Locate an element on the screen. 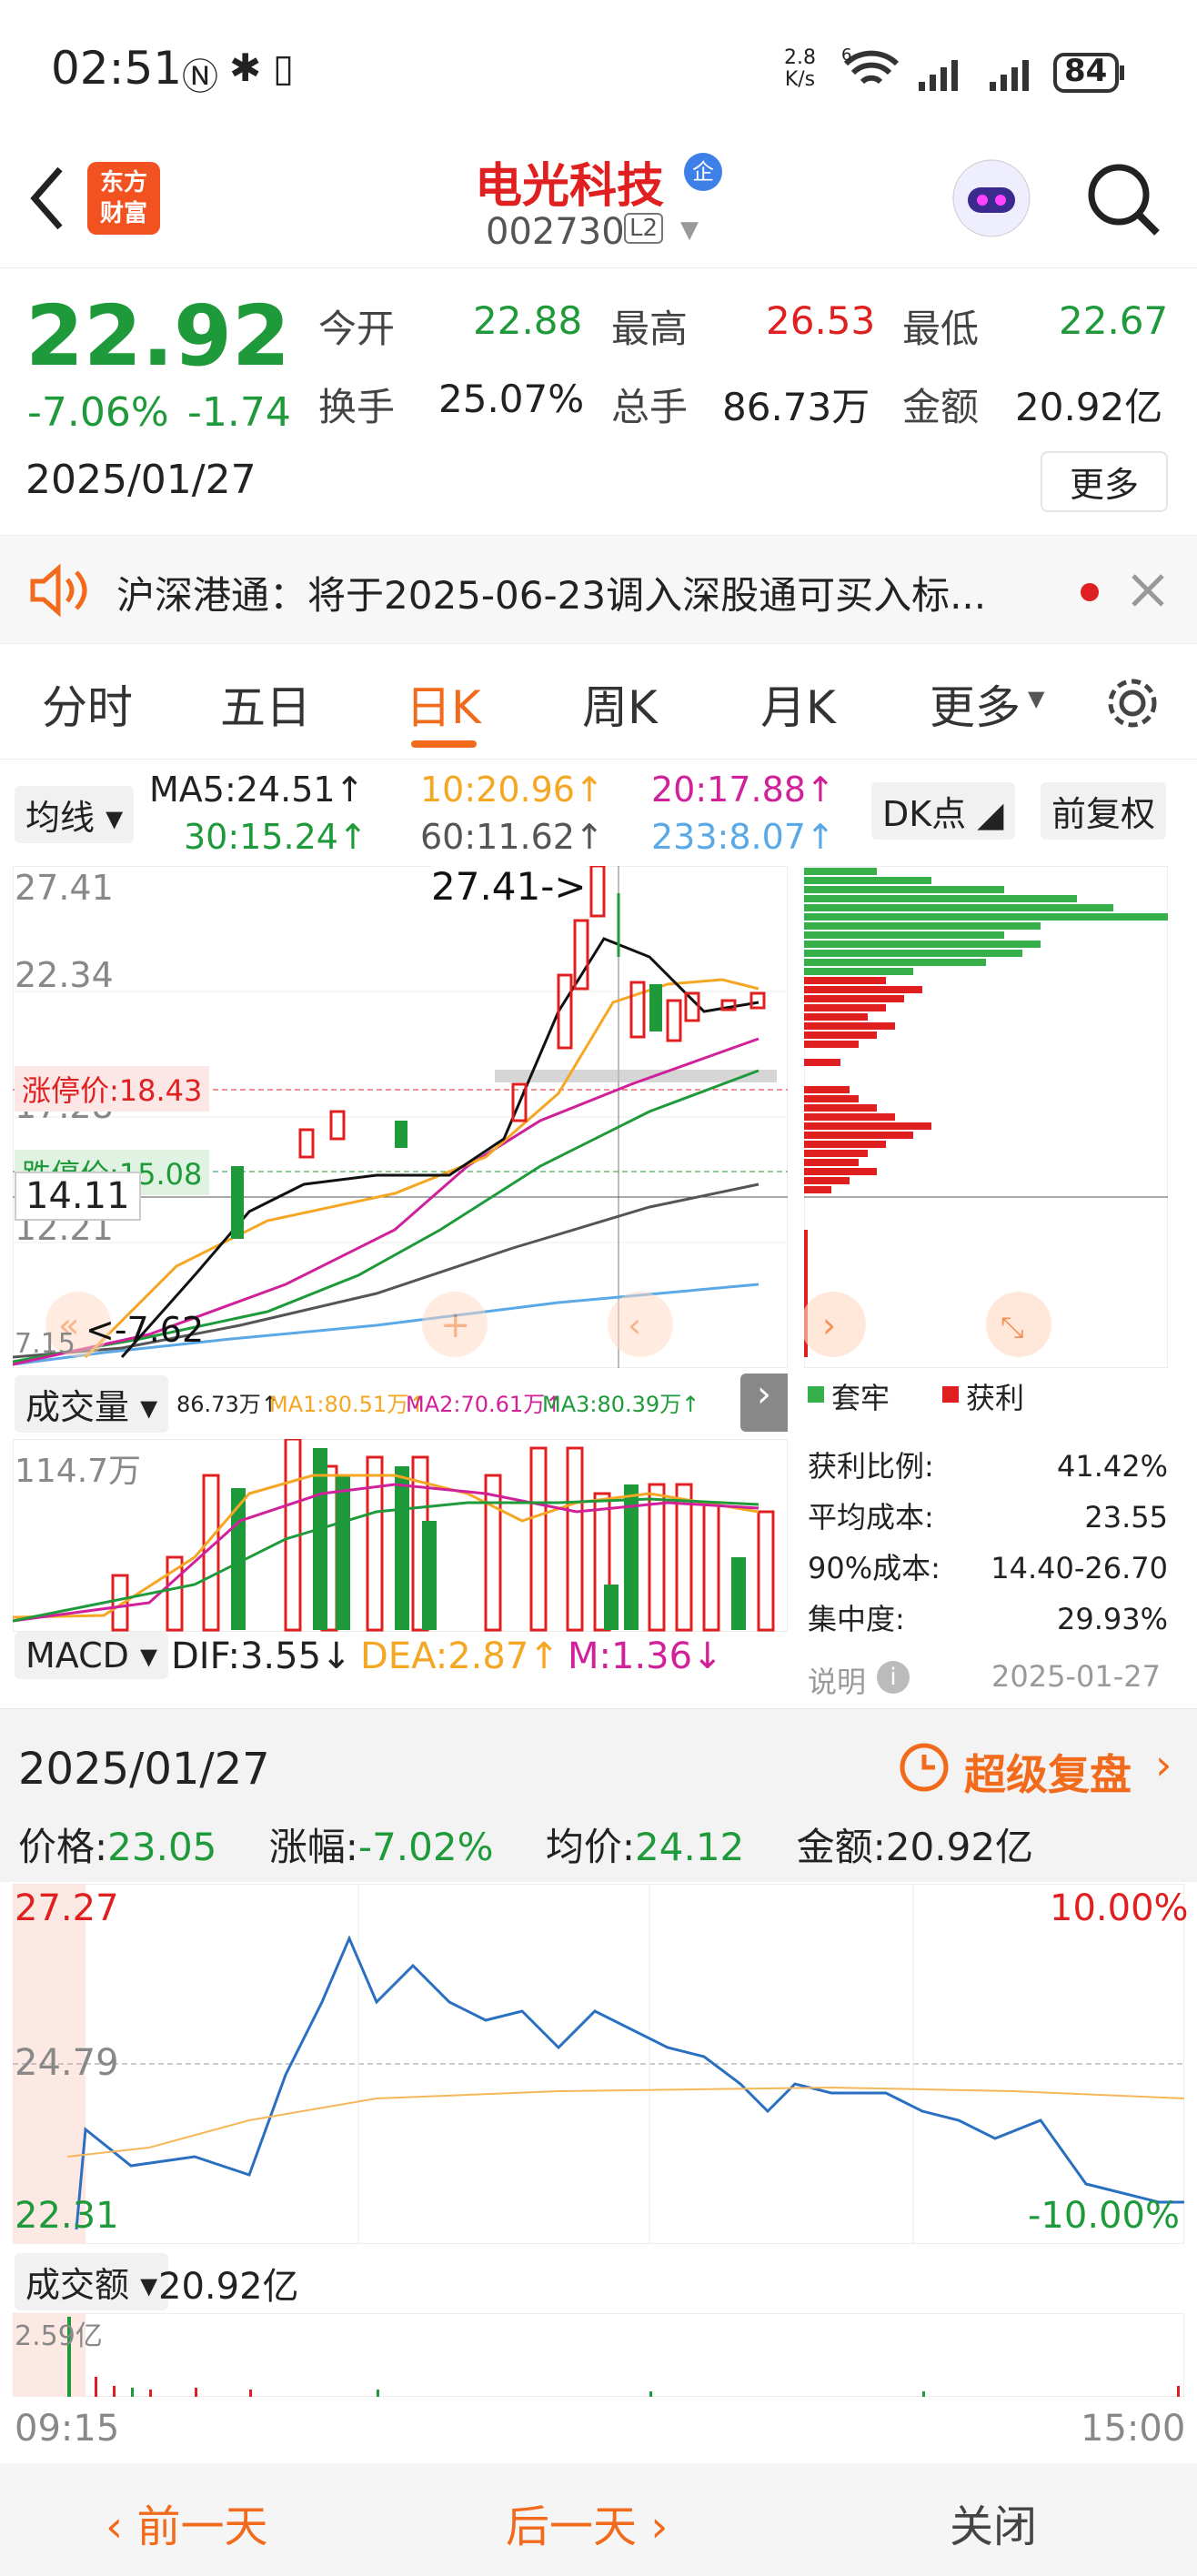 The height and width of the screenshot is (2576, 1197). nfc-icon: Ⓝ is located at coordinates (200, 77).